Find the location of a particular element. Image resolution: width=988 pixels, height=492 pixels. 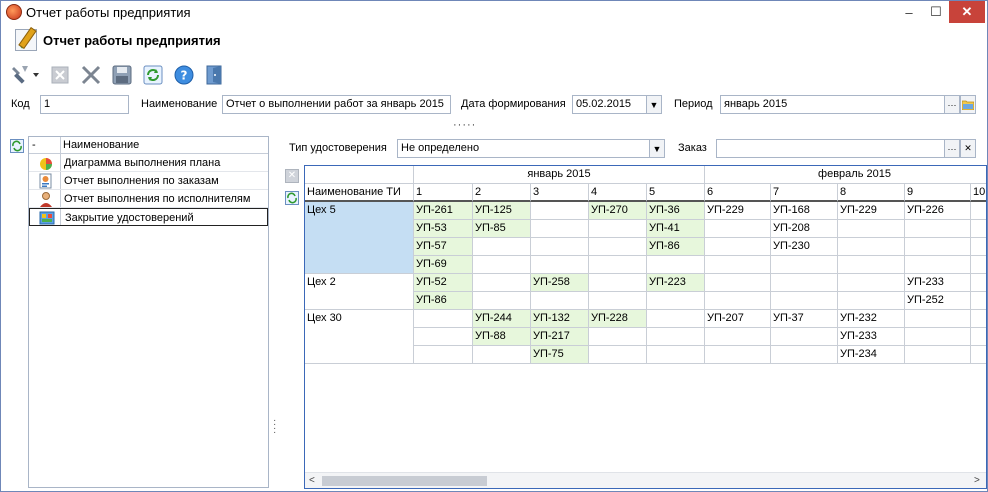

day-header: 1 is located at coordinates (443, 193).